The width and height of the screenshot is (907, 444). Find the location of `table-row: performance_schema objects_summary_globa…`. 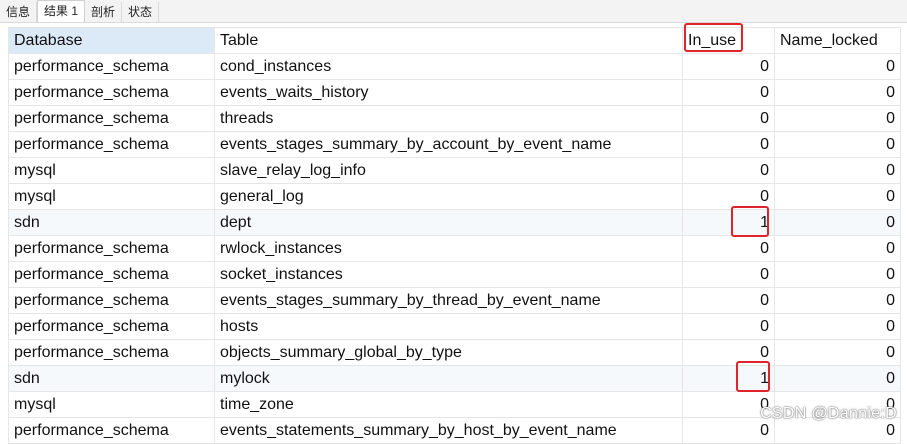

table-row: performance_schema objects_summary_globa… is located at coordinates (455, 353).